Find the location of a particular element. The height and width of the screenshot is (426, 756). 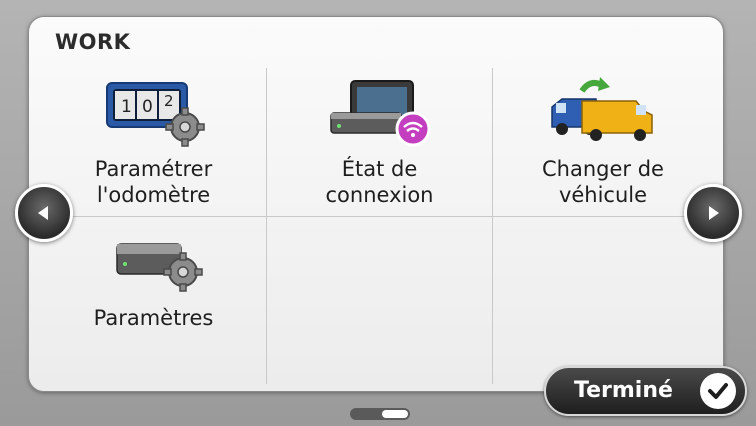

done-button-label: Terminé is located at coordinates (623, 390).